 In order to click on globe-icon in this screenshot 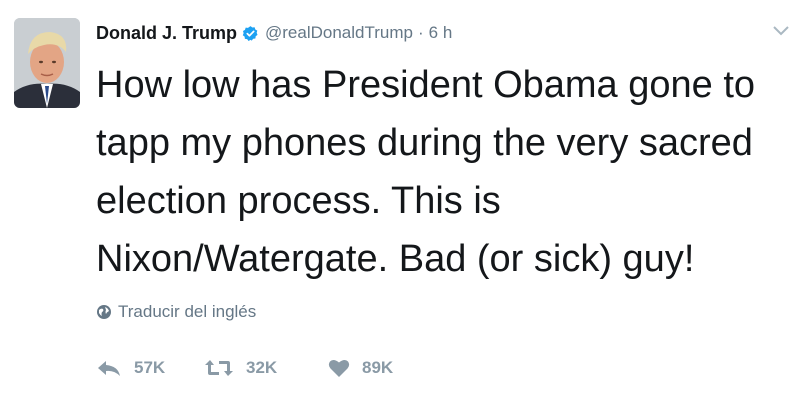, I will do `click(104, 312)`.